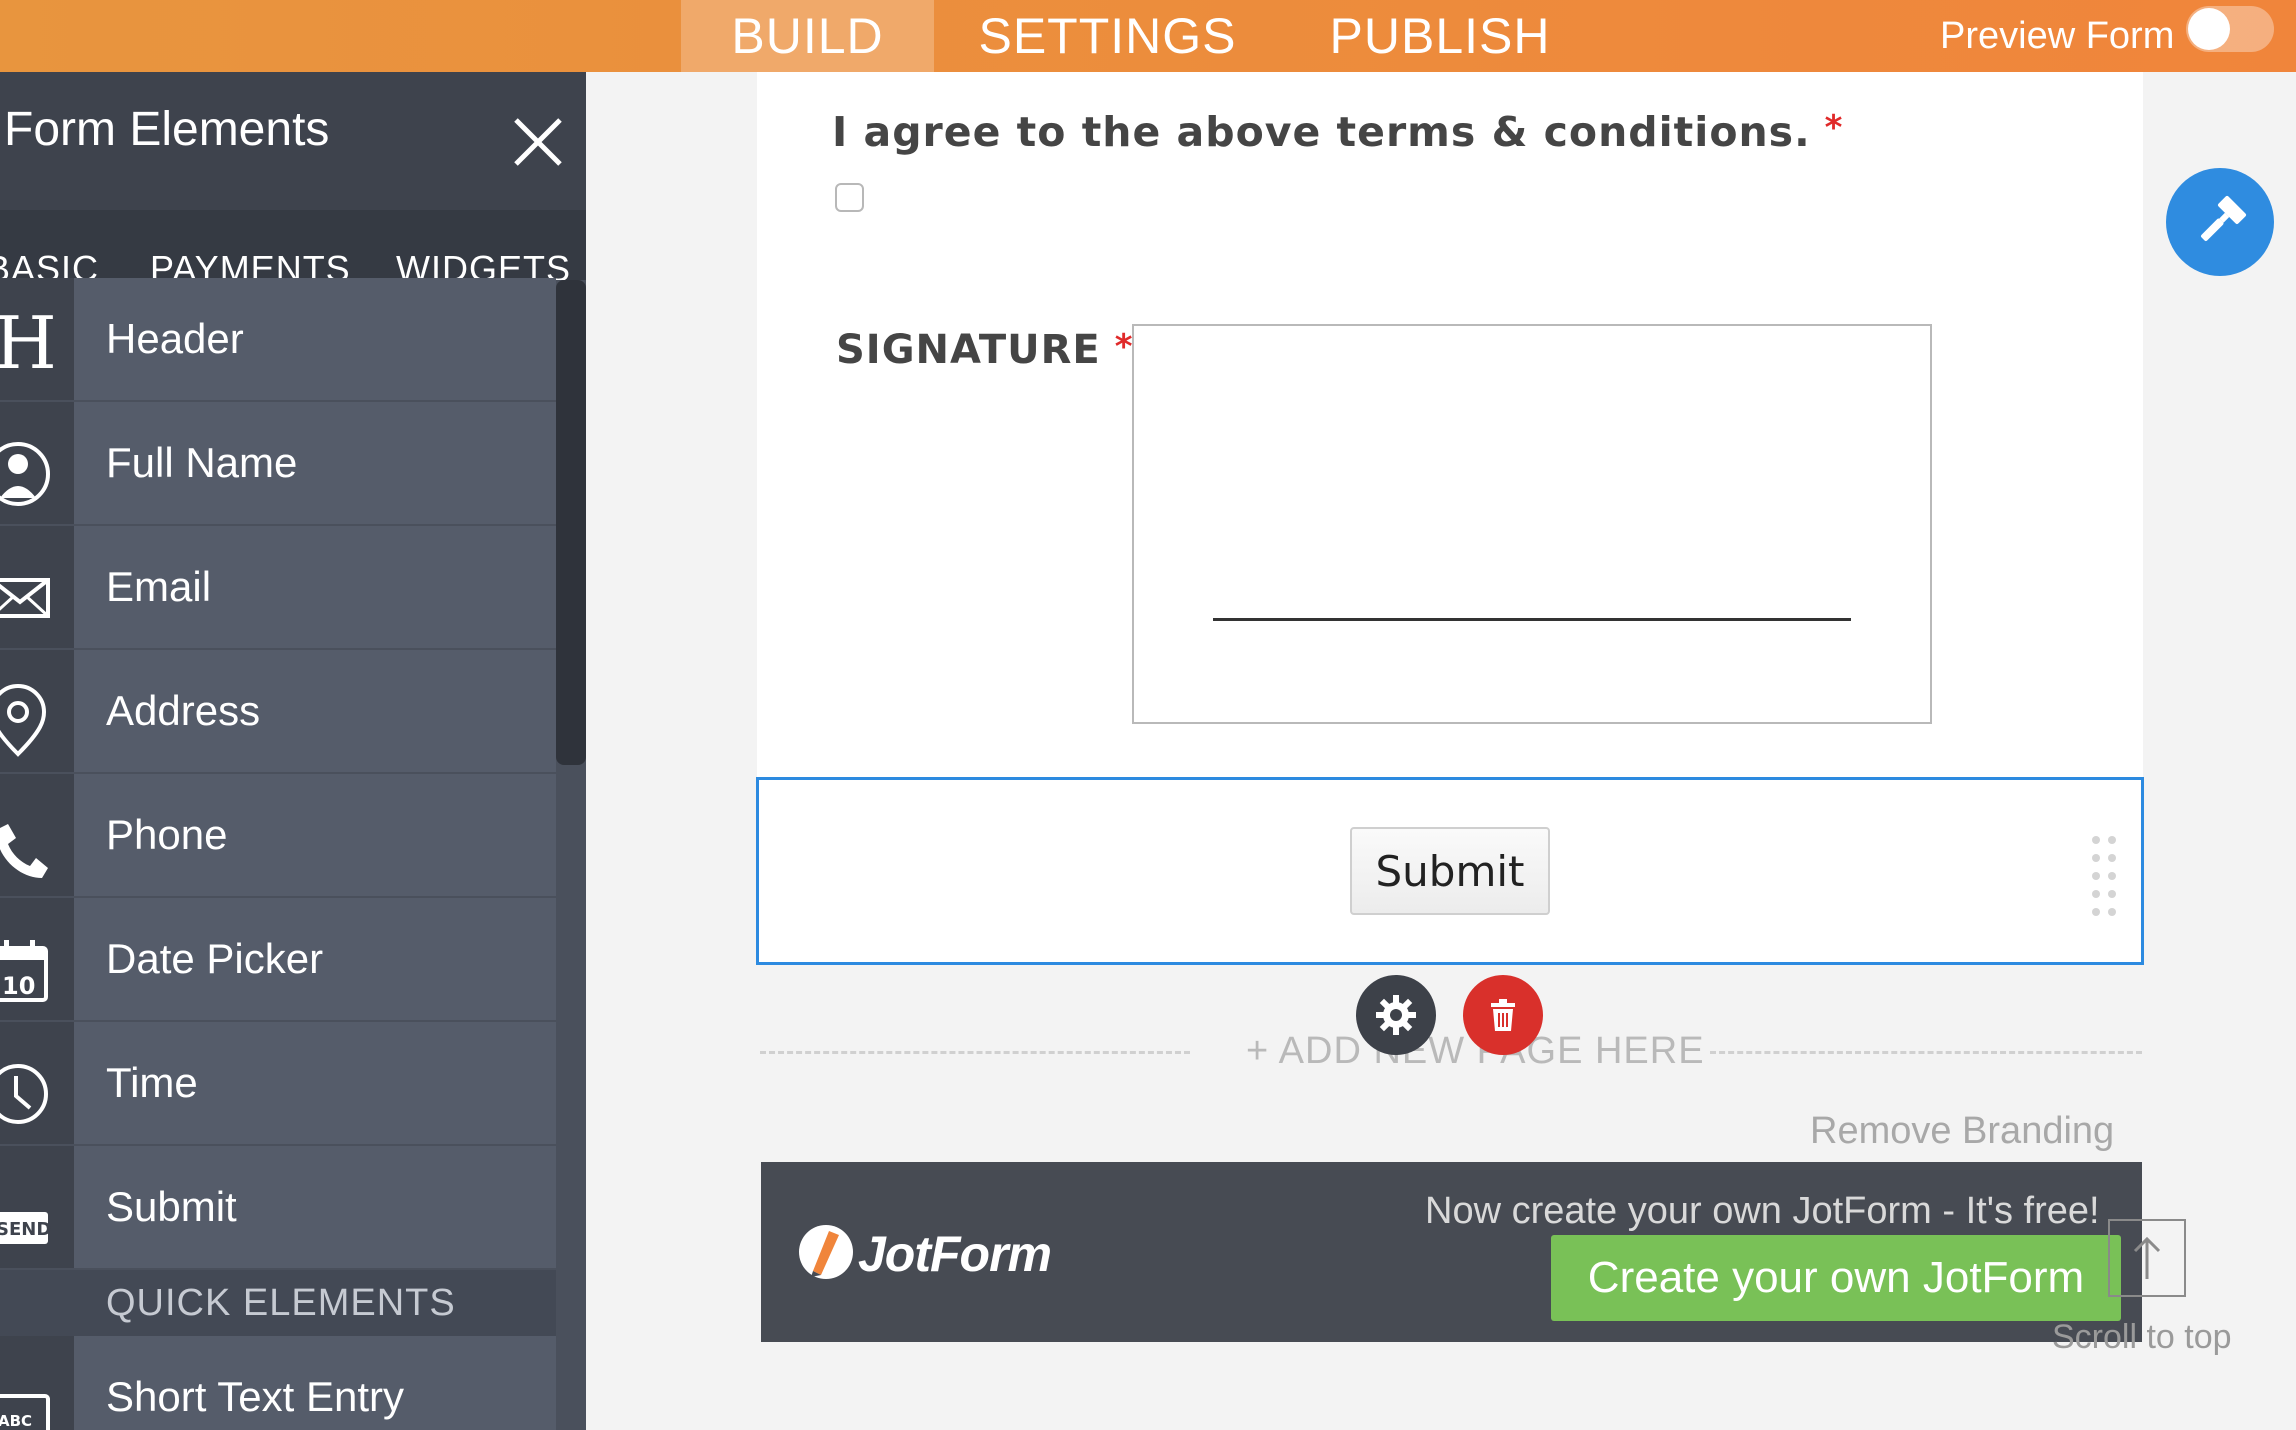 This screenshot has height=1430, width=2296. Describe the element at coordinates (2209, 29) in the screenshot. I see `toggle-knob` at that location.